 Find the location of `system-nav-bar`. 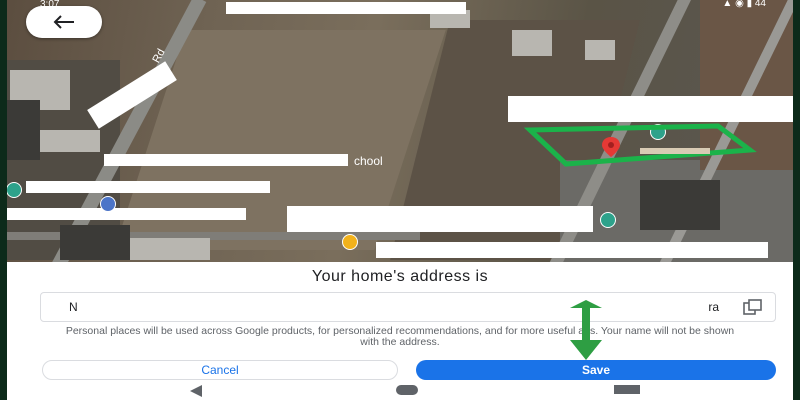

system-nav-bar is located at coordinates (400, 391).